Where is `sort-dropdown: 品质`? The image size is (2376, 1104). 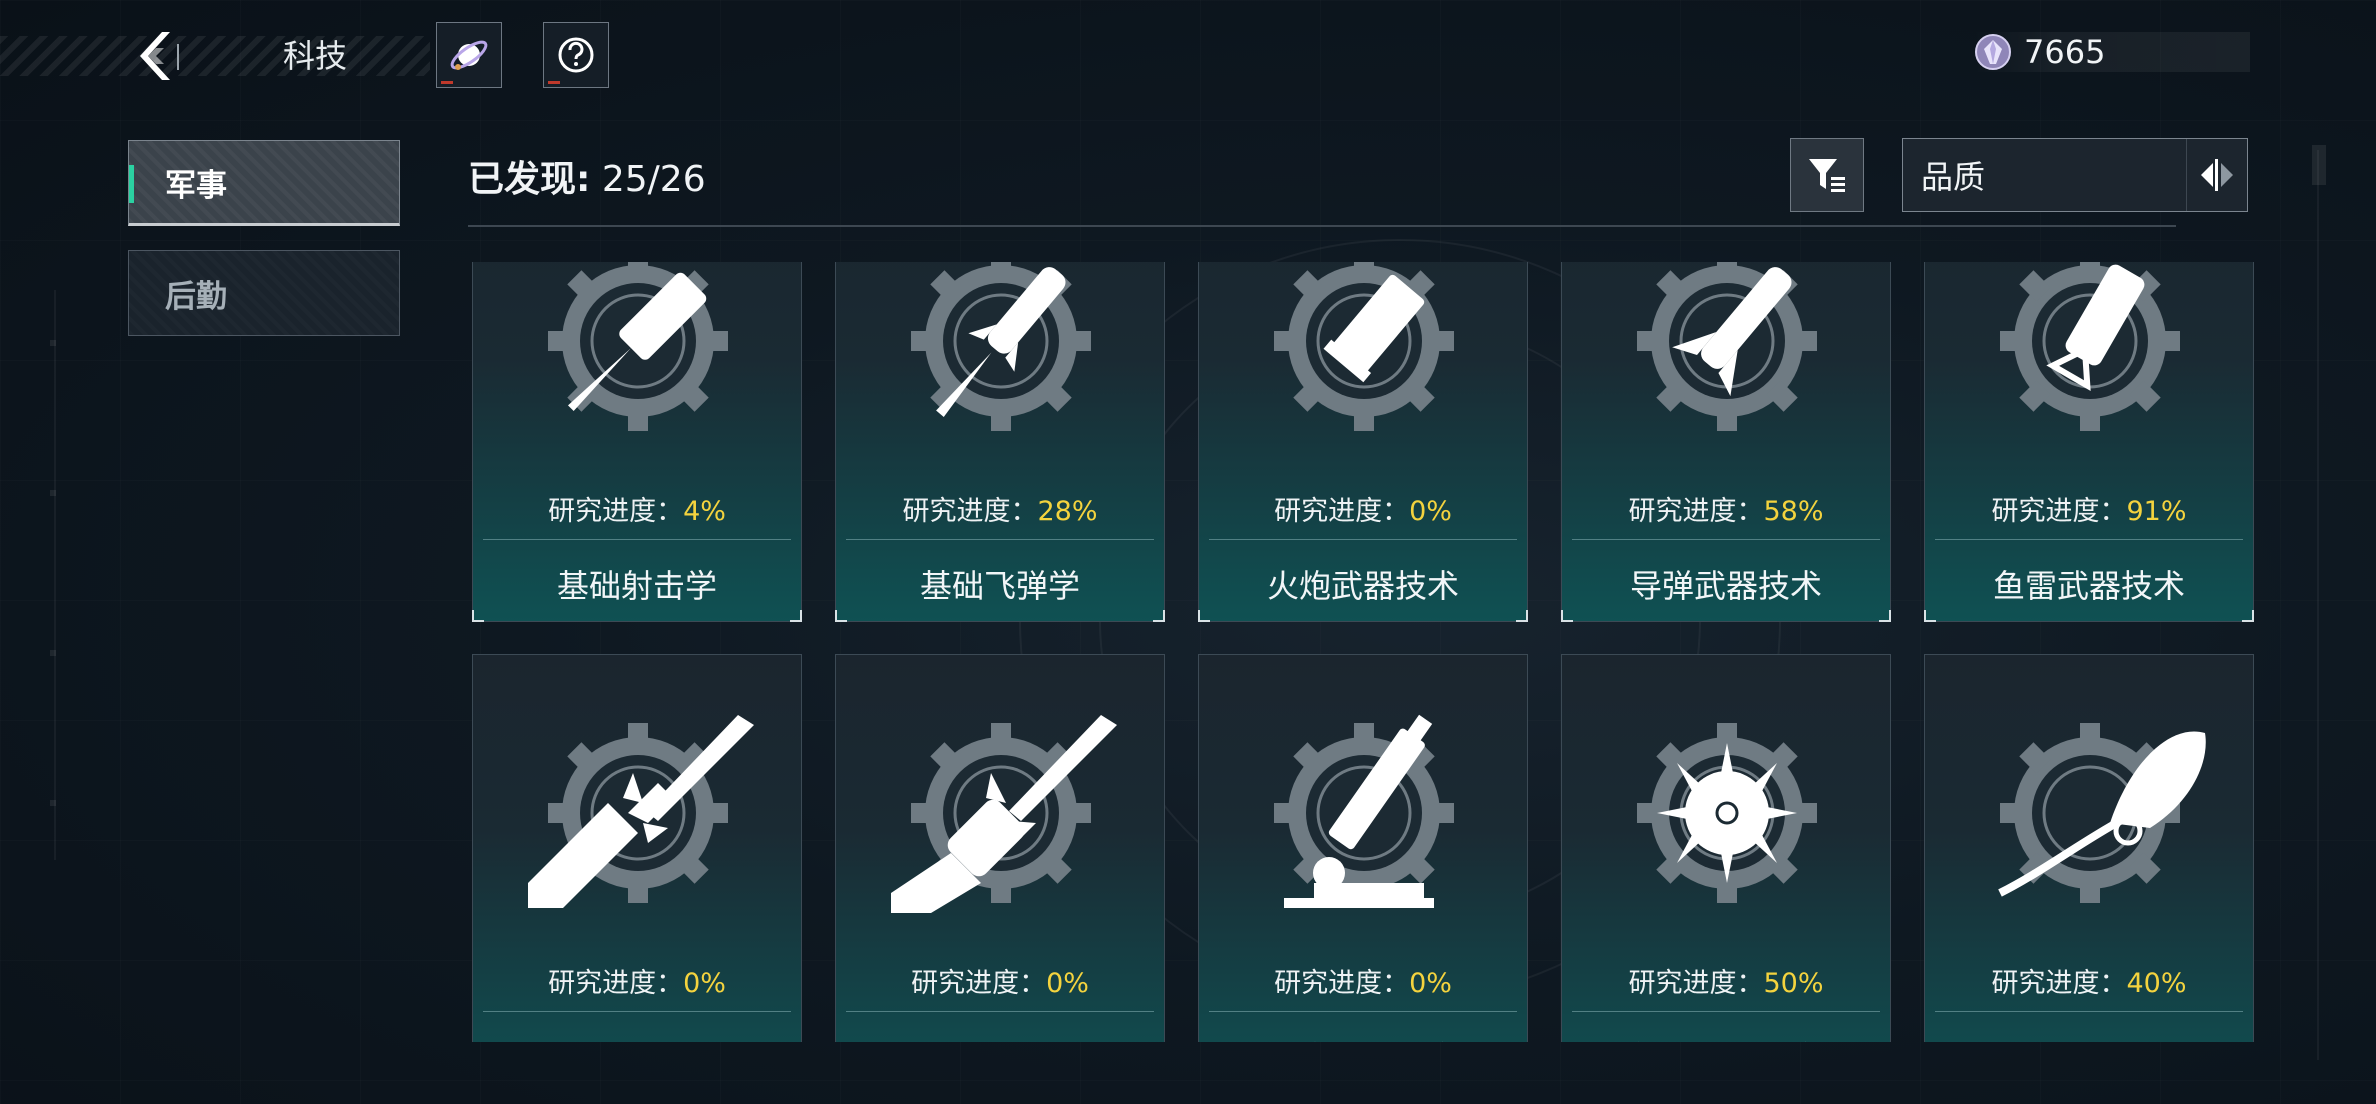 sort-dropdown: 品质 is located at coordinates (2075, 175).